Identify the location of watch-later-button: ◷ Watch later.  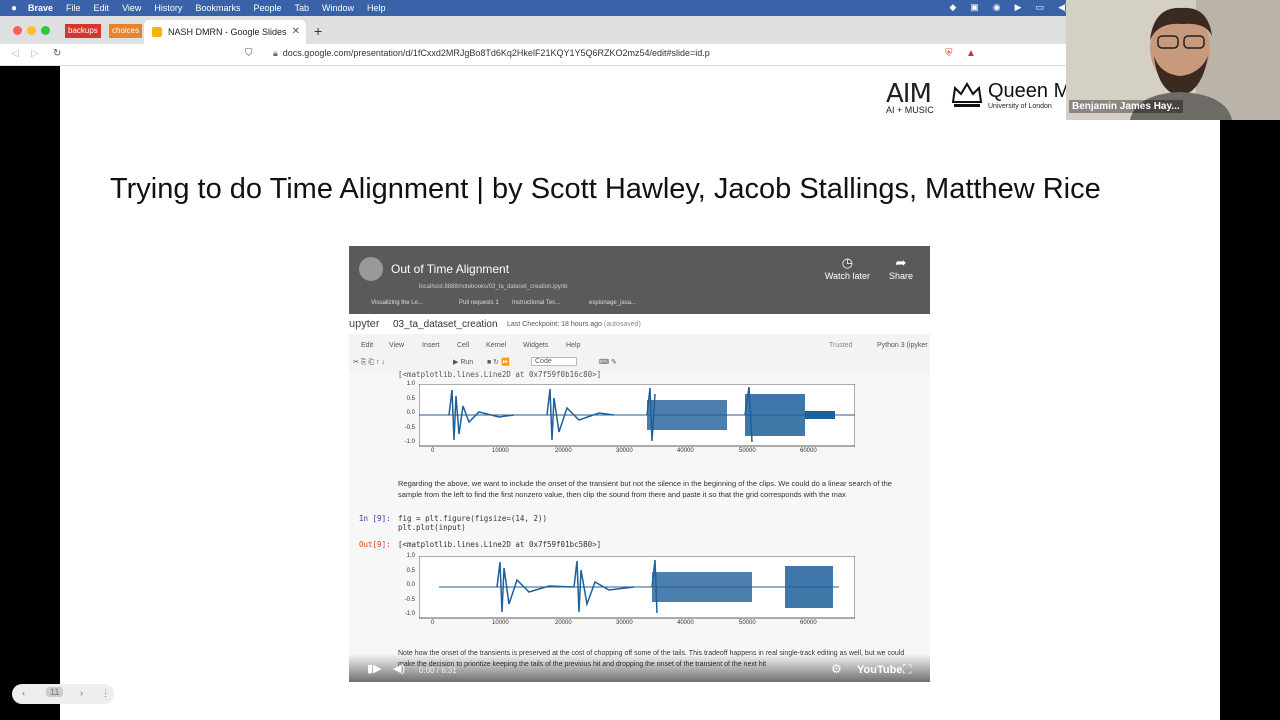
(847, 268).